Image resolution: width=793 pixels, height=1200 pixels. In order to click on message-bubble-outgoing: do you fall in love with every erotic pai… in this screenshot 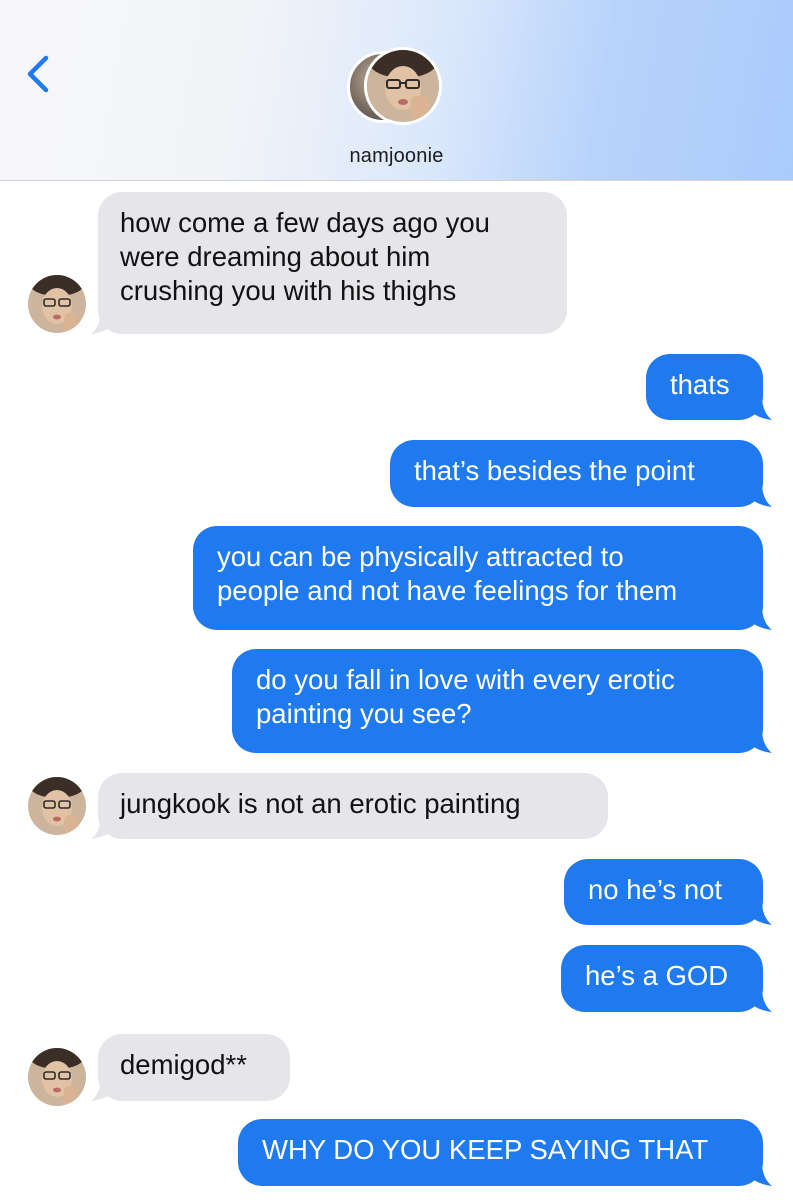, I will do `click(497, 701)`.